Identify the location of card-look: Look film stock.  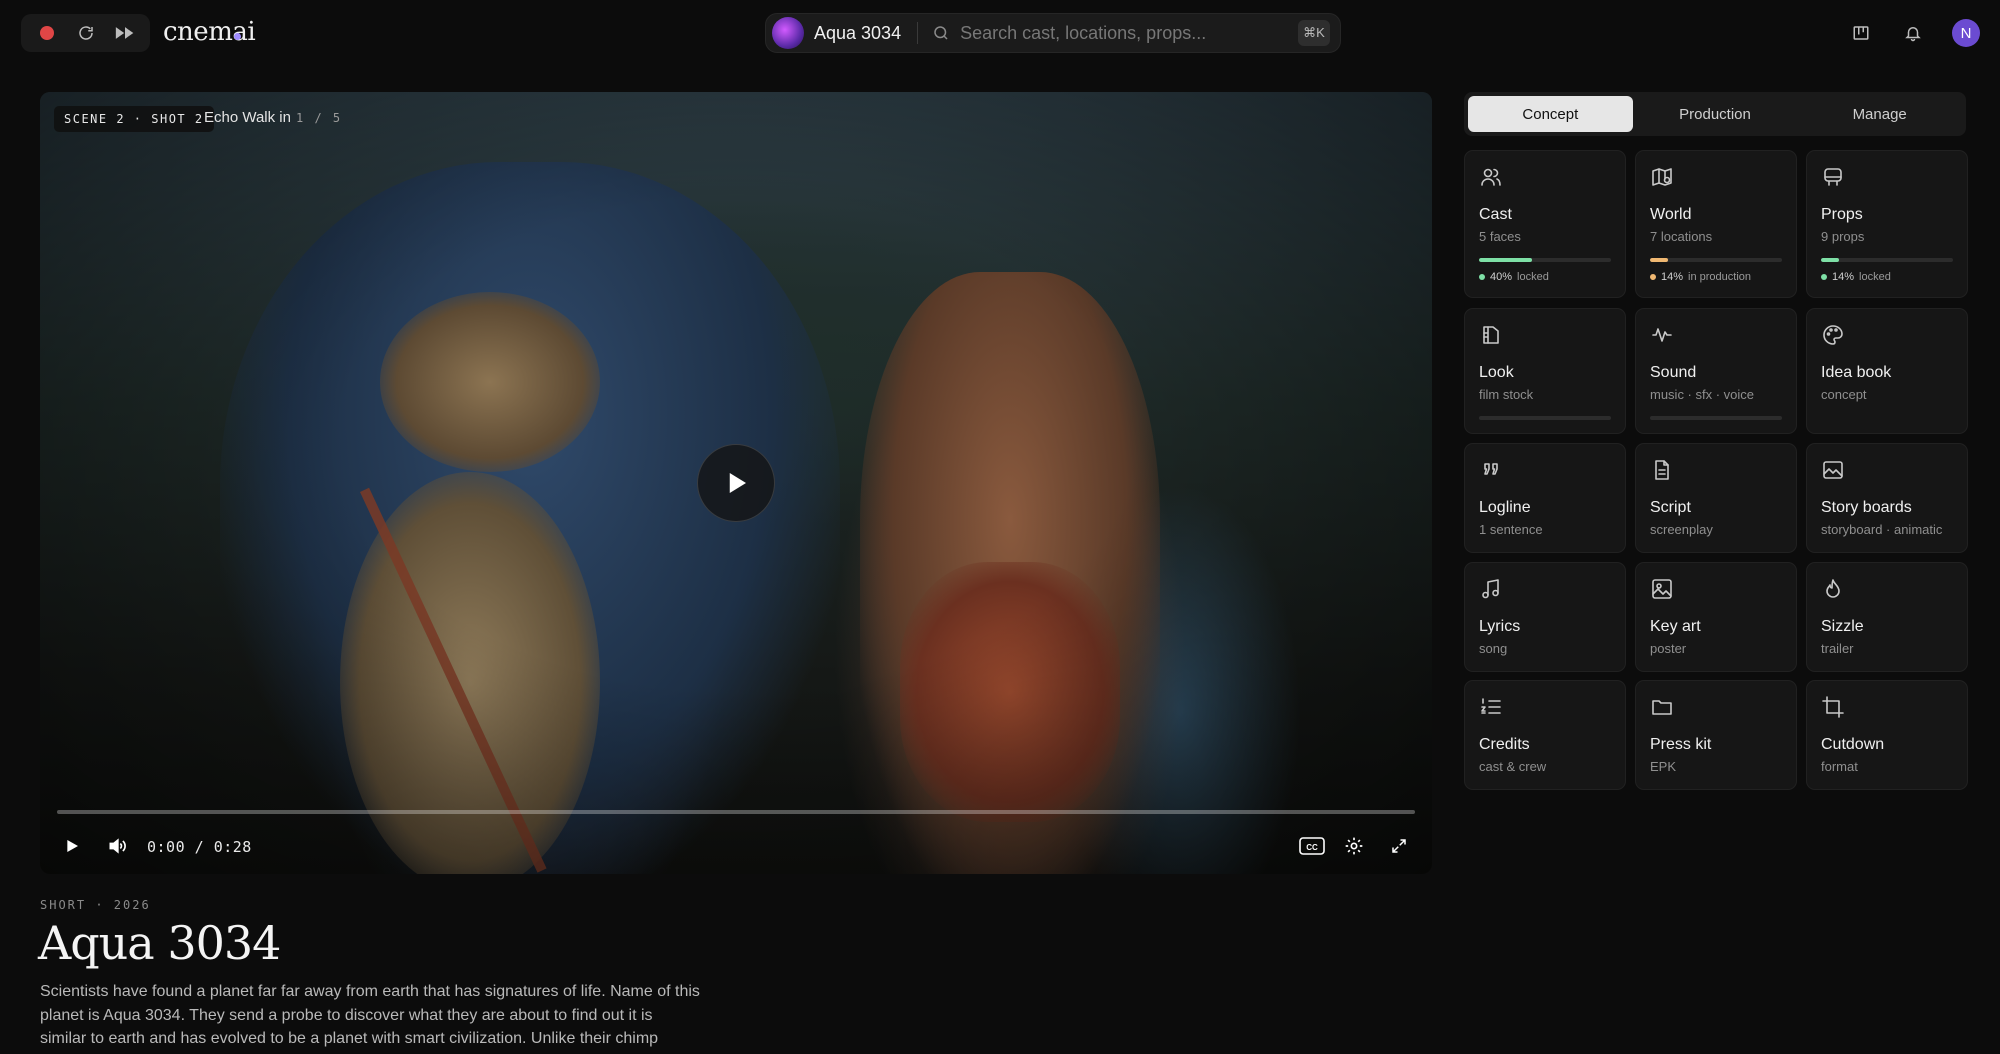
(1545, 371).